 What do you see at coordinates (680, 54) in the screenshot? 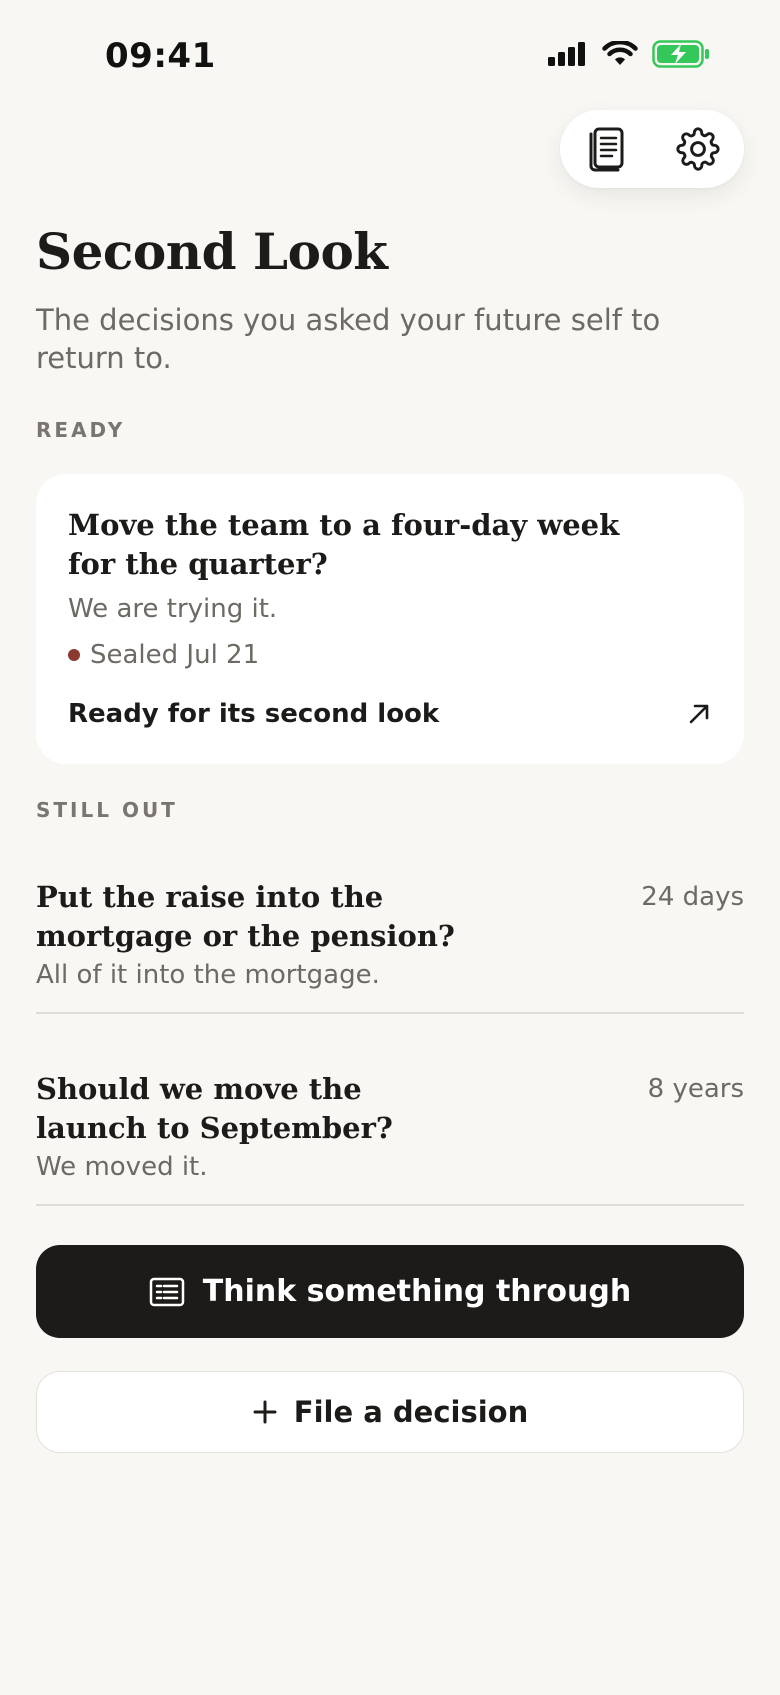
I see `battery-charging-icon` at bounding box center [680, 54].